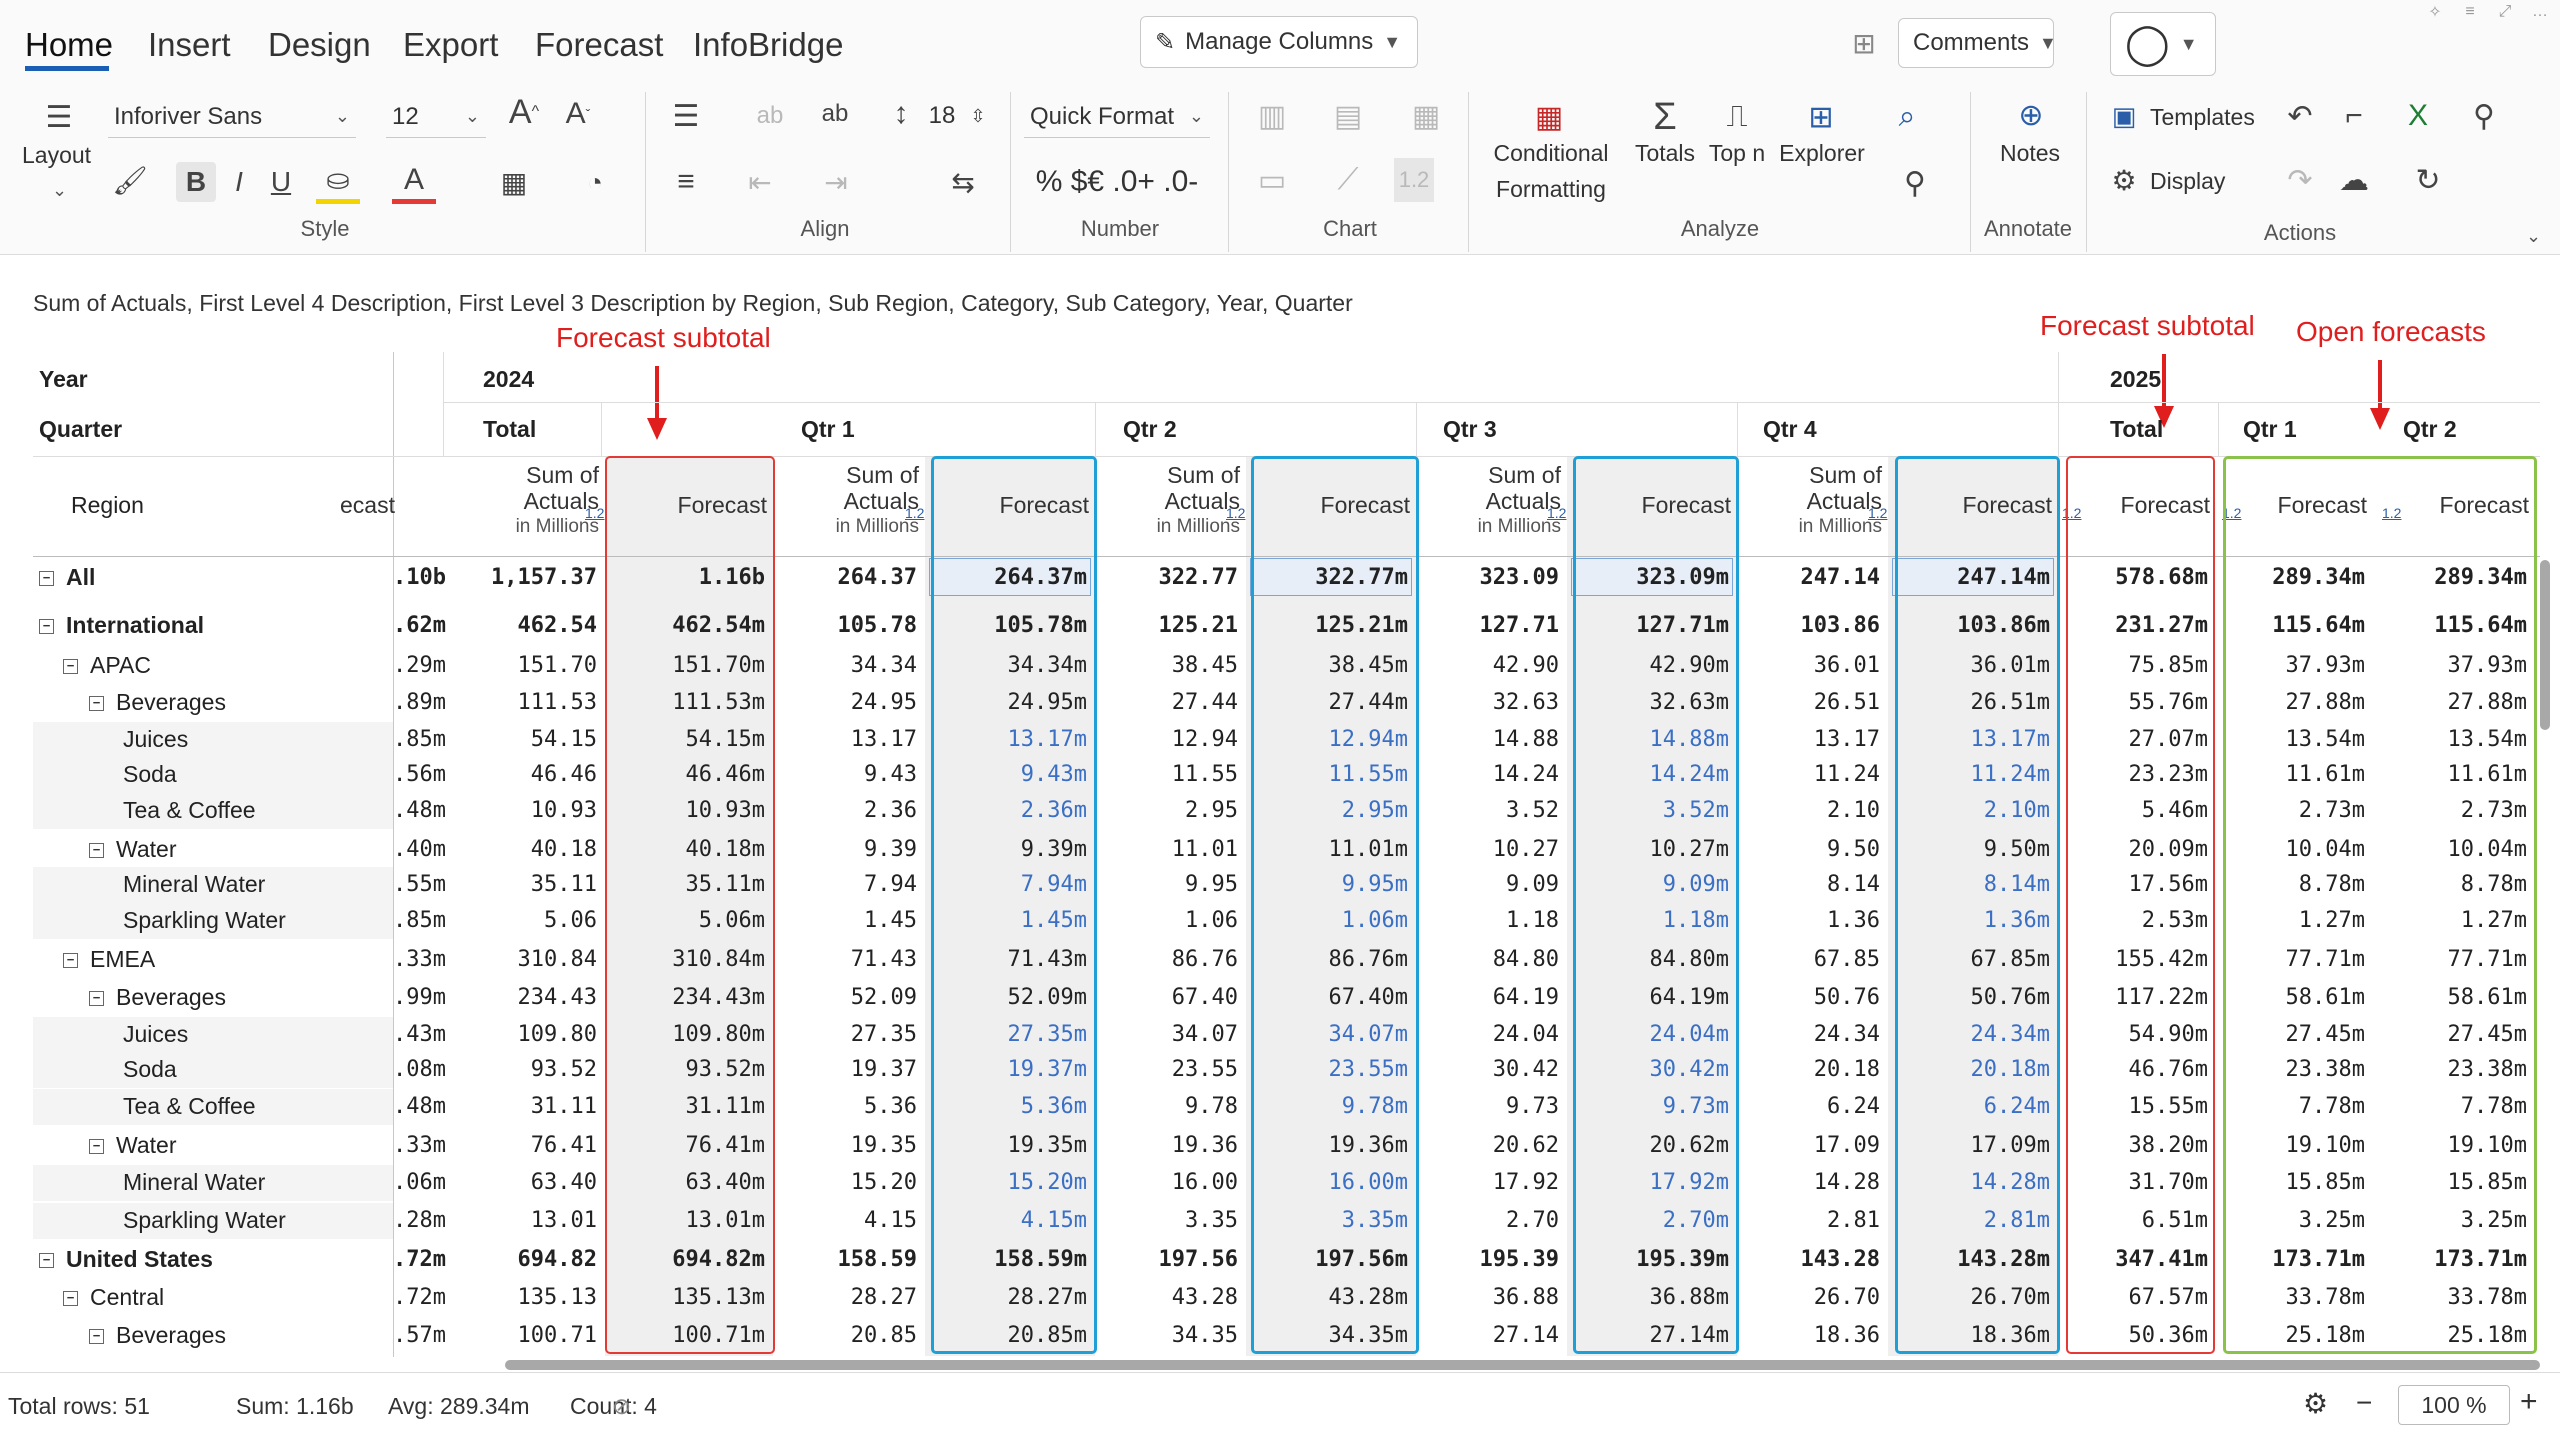 Image resolution: width=2560 pixels, height=1439 pixels. I want to click on table-cell: 5.36, so click(845, 1106).